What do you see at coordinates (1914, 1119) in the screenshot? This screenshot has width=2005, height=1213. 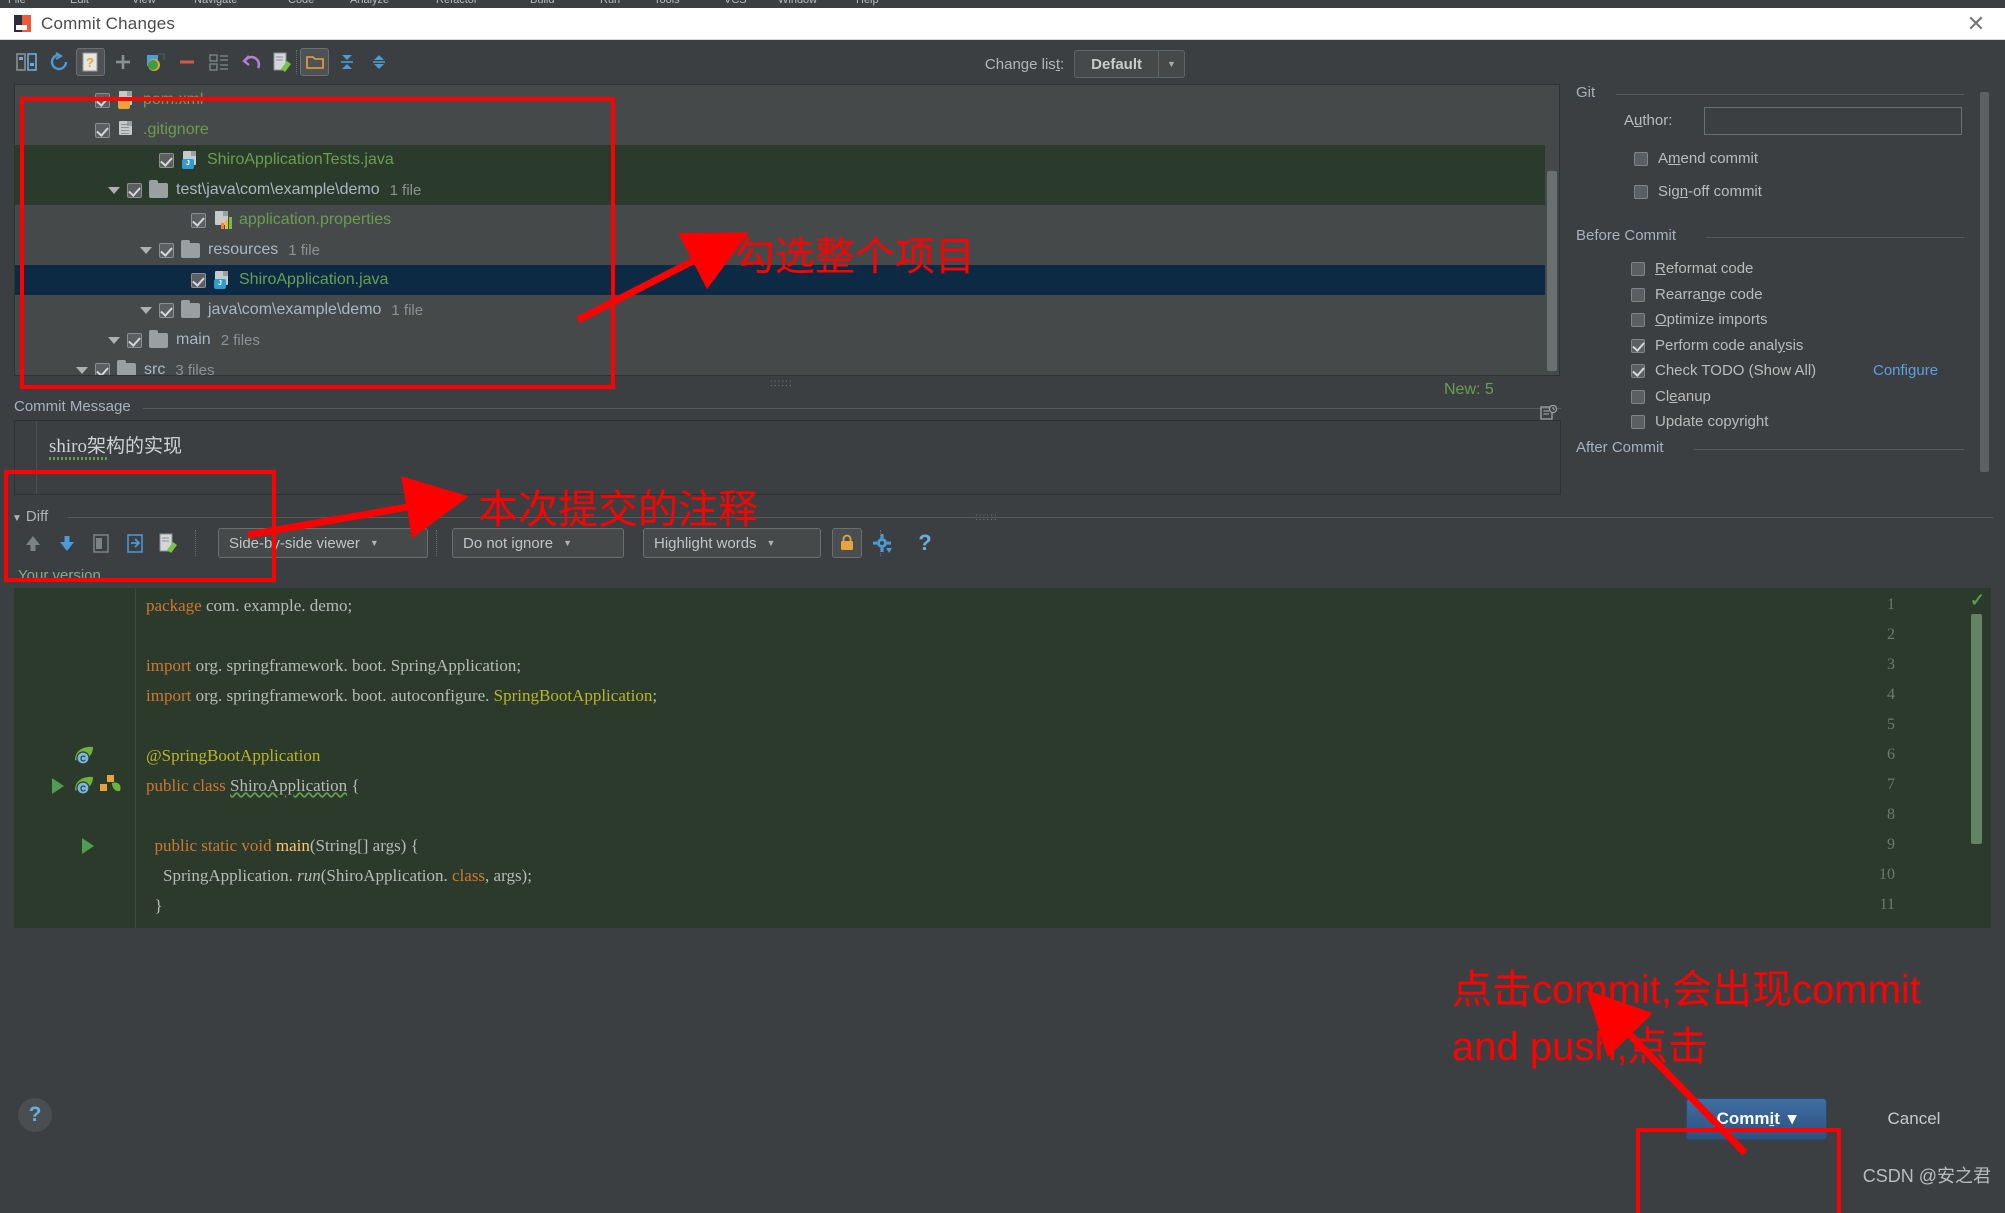 I see `cancel-button: Cancel` at bounding box center [1914, 1119].